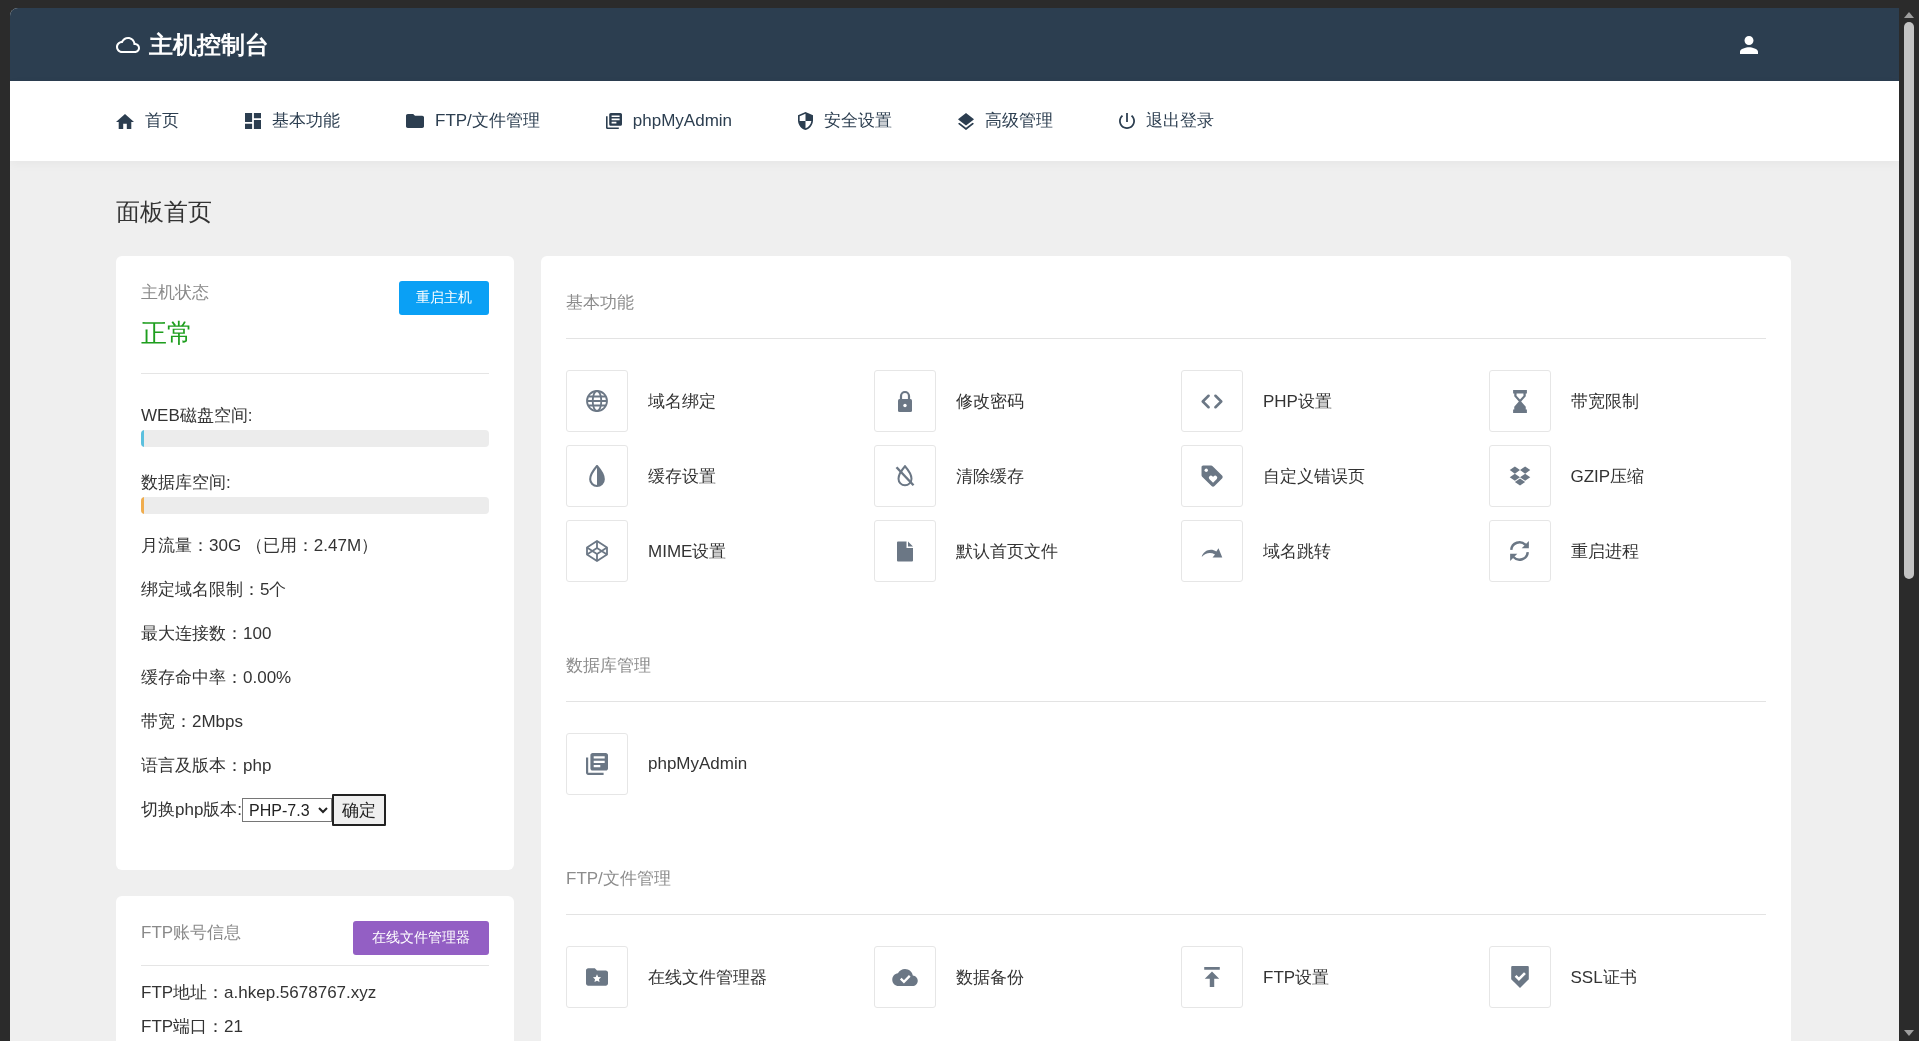  I want to click on nav-link: 基本功能, so click(292, 121).